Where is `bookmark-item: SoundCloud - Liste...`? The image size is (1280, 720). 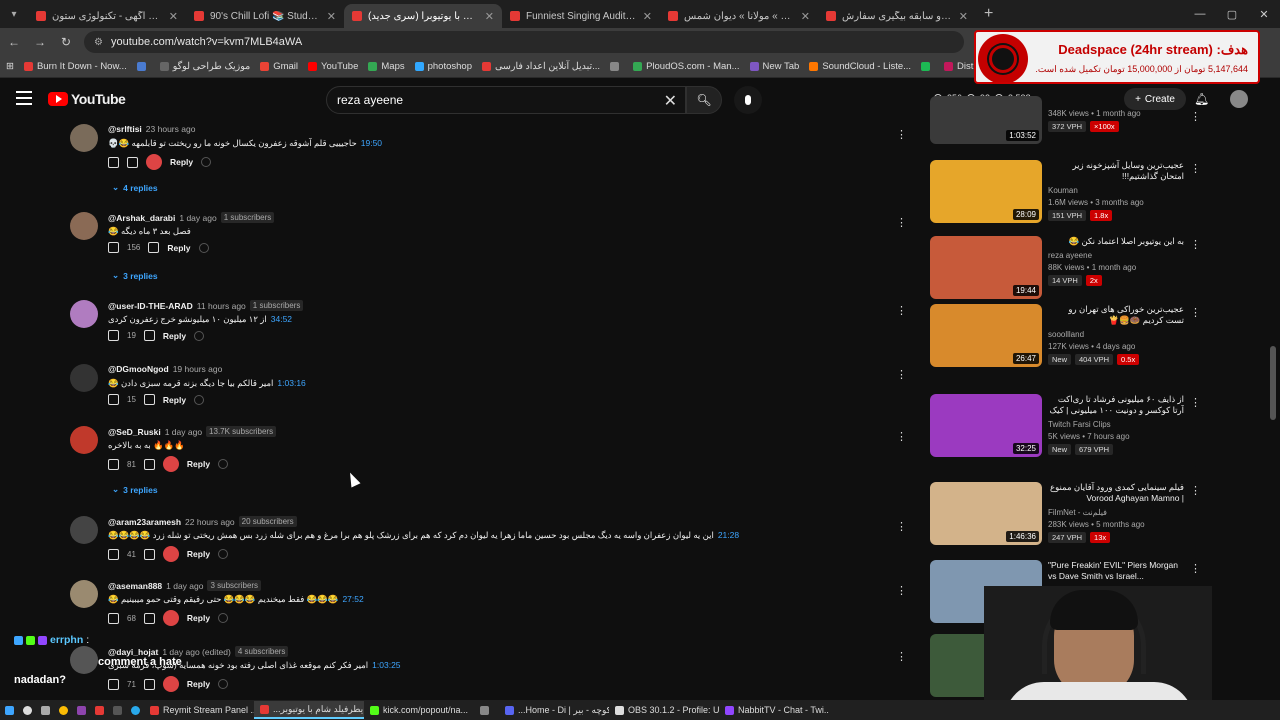 bookmark-item: SoundCloud - Liste... is located at coordinates (860, 66).